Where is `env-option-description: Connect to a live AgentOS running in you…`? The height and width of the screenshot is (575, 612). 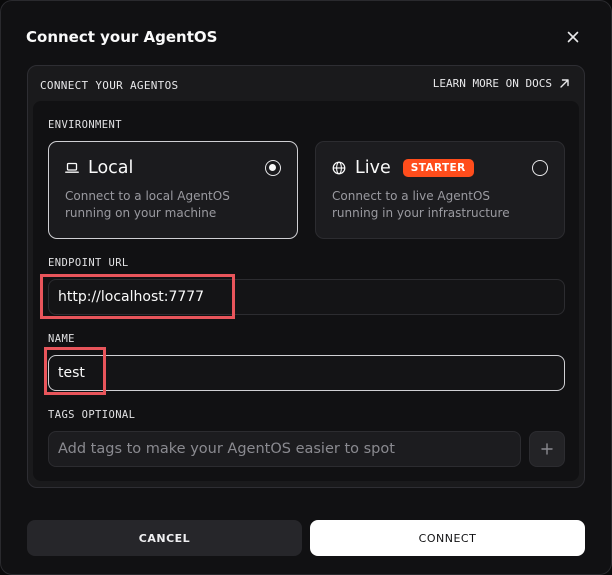
env-option-description: Connect to a live AgentOS running in you… is located at coordinates (421, 204).